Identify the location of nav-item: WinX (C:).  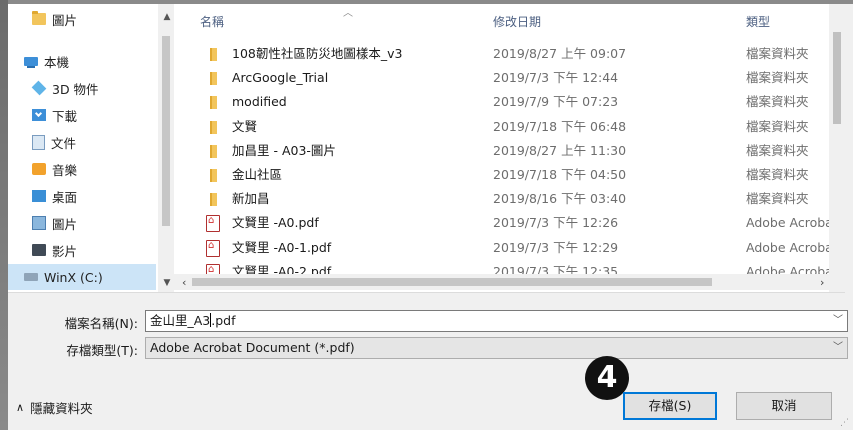
(82, 277).